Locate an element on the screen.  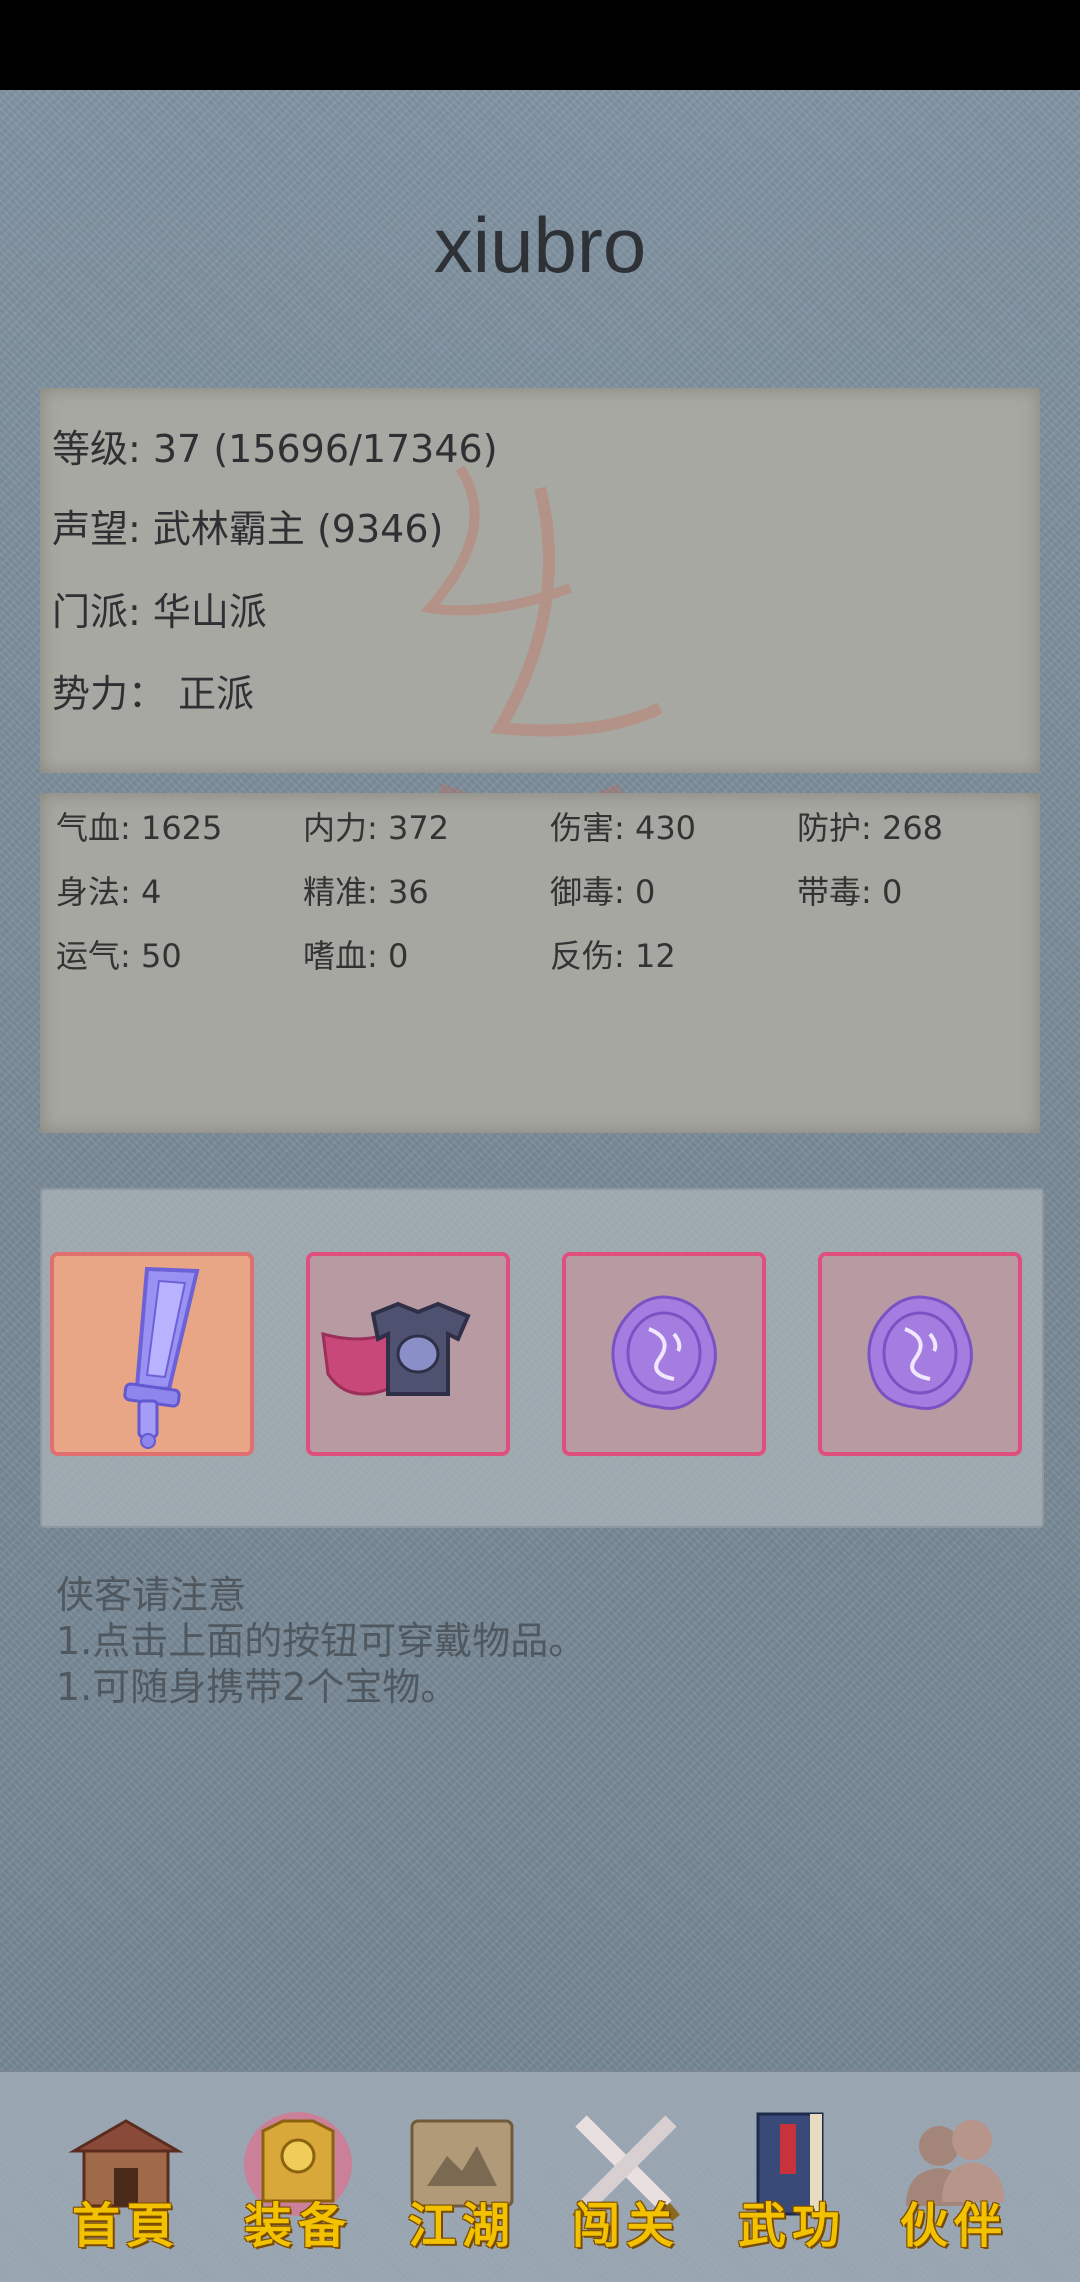
notice-title: 侠客请注意 is located at coordinates (151, 1595).